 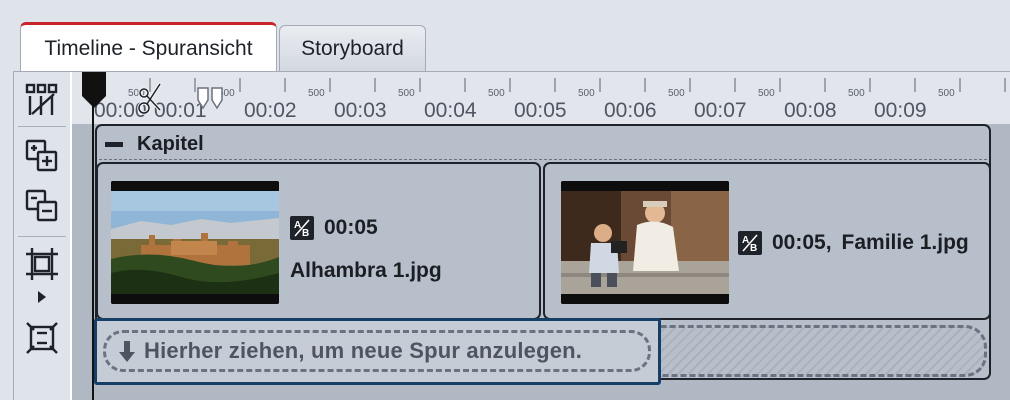 I want to click on remove-track-button, so click(x=42, y=206).